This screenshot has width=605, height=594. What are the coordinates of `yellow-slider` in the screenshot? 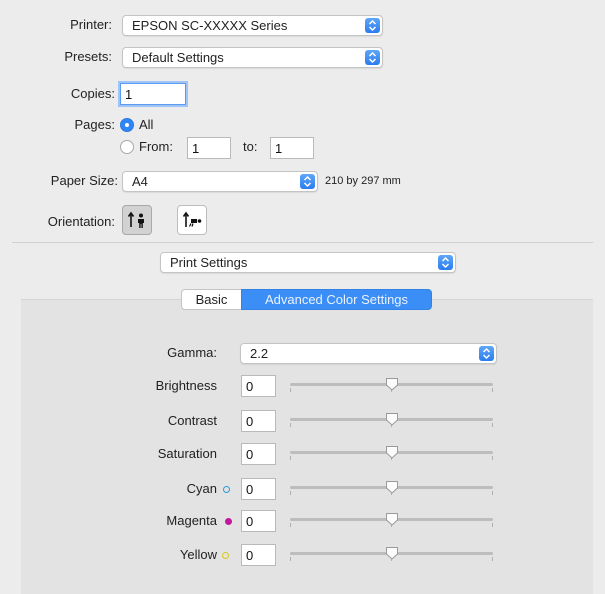 It's located at (391, 555).